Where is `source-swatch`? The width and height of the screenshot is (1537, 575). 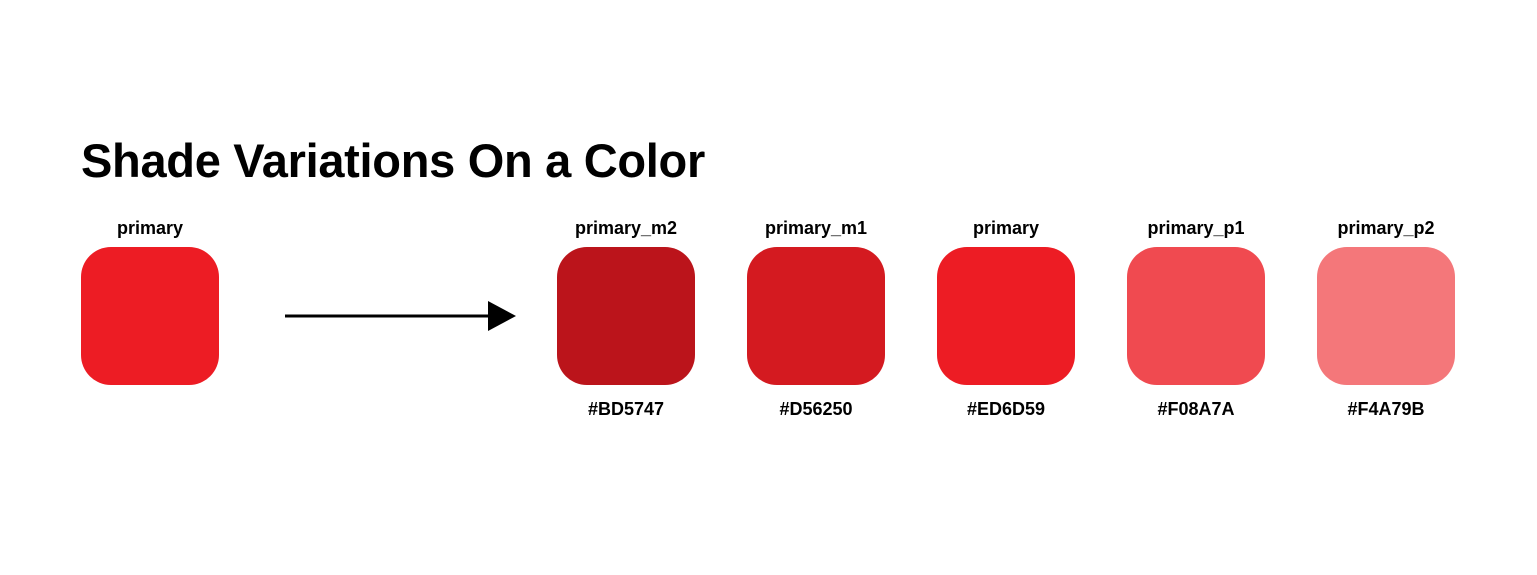 source-swatch is located at coordinates (150, 316).